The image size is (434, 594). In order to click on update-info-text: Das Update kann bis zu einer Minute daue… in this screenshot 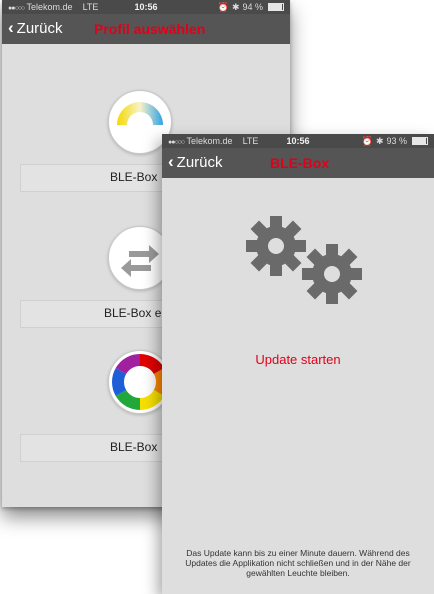, I will do `click(298, 563)`.